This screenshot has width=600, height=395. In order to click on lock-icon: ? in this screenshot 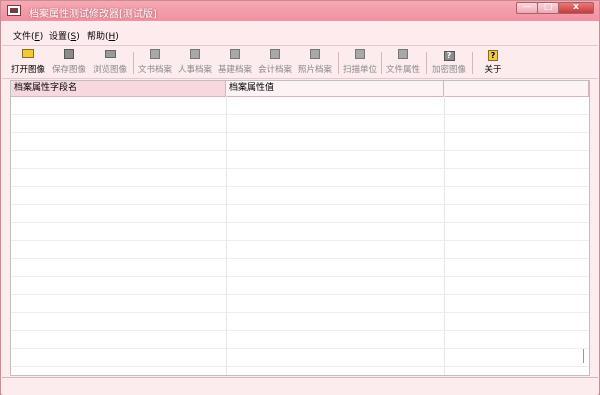, I will do `click(449, 55)`.